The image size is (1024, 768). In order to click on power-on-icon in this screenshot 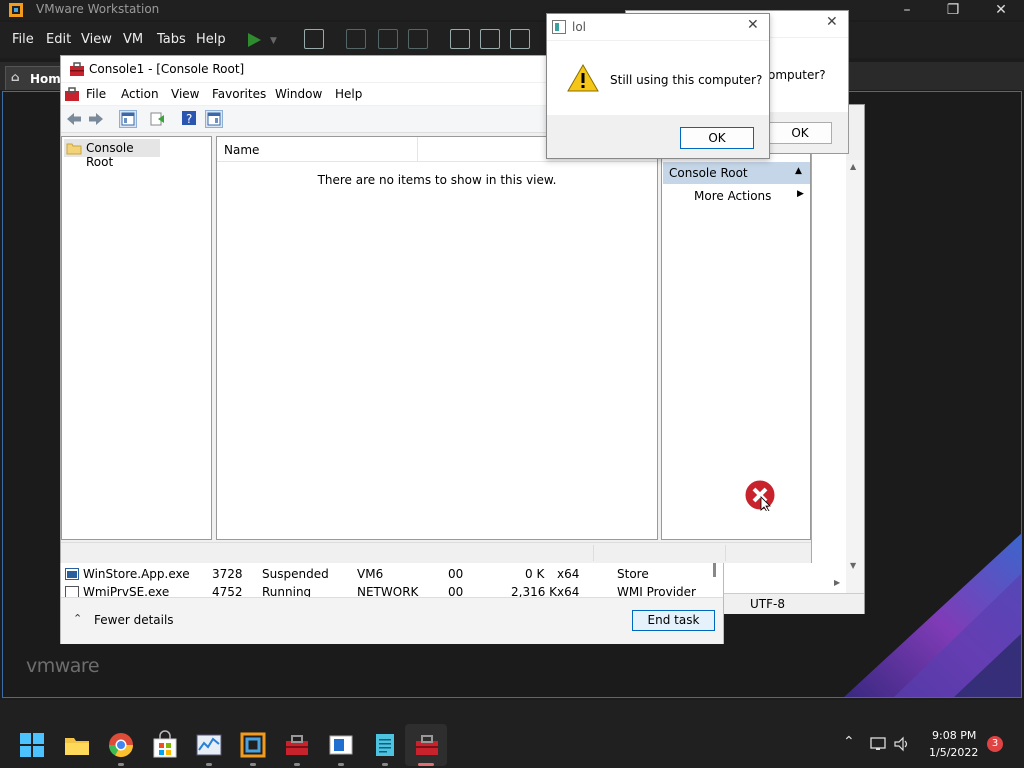, I will do `click(254, 41)`.